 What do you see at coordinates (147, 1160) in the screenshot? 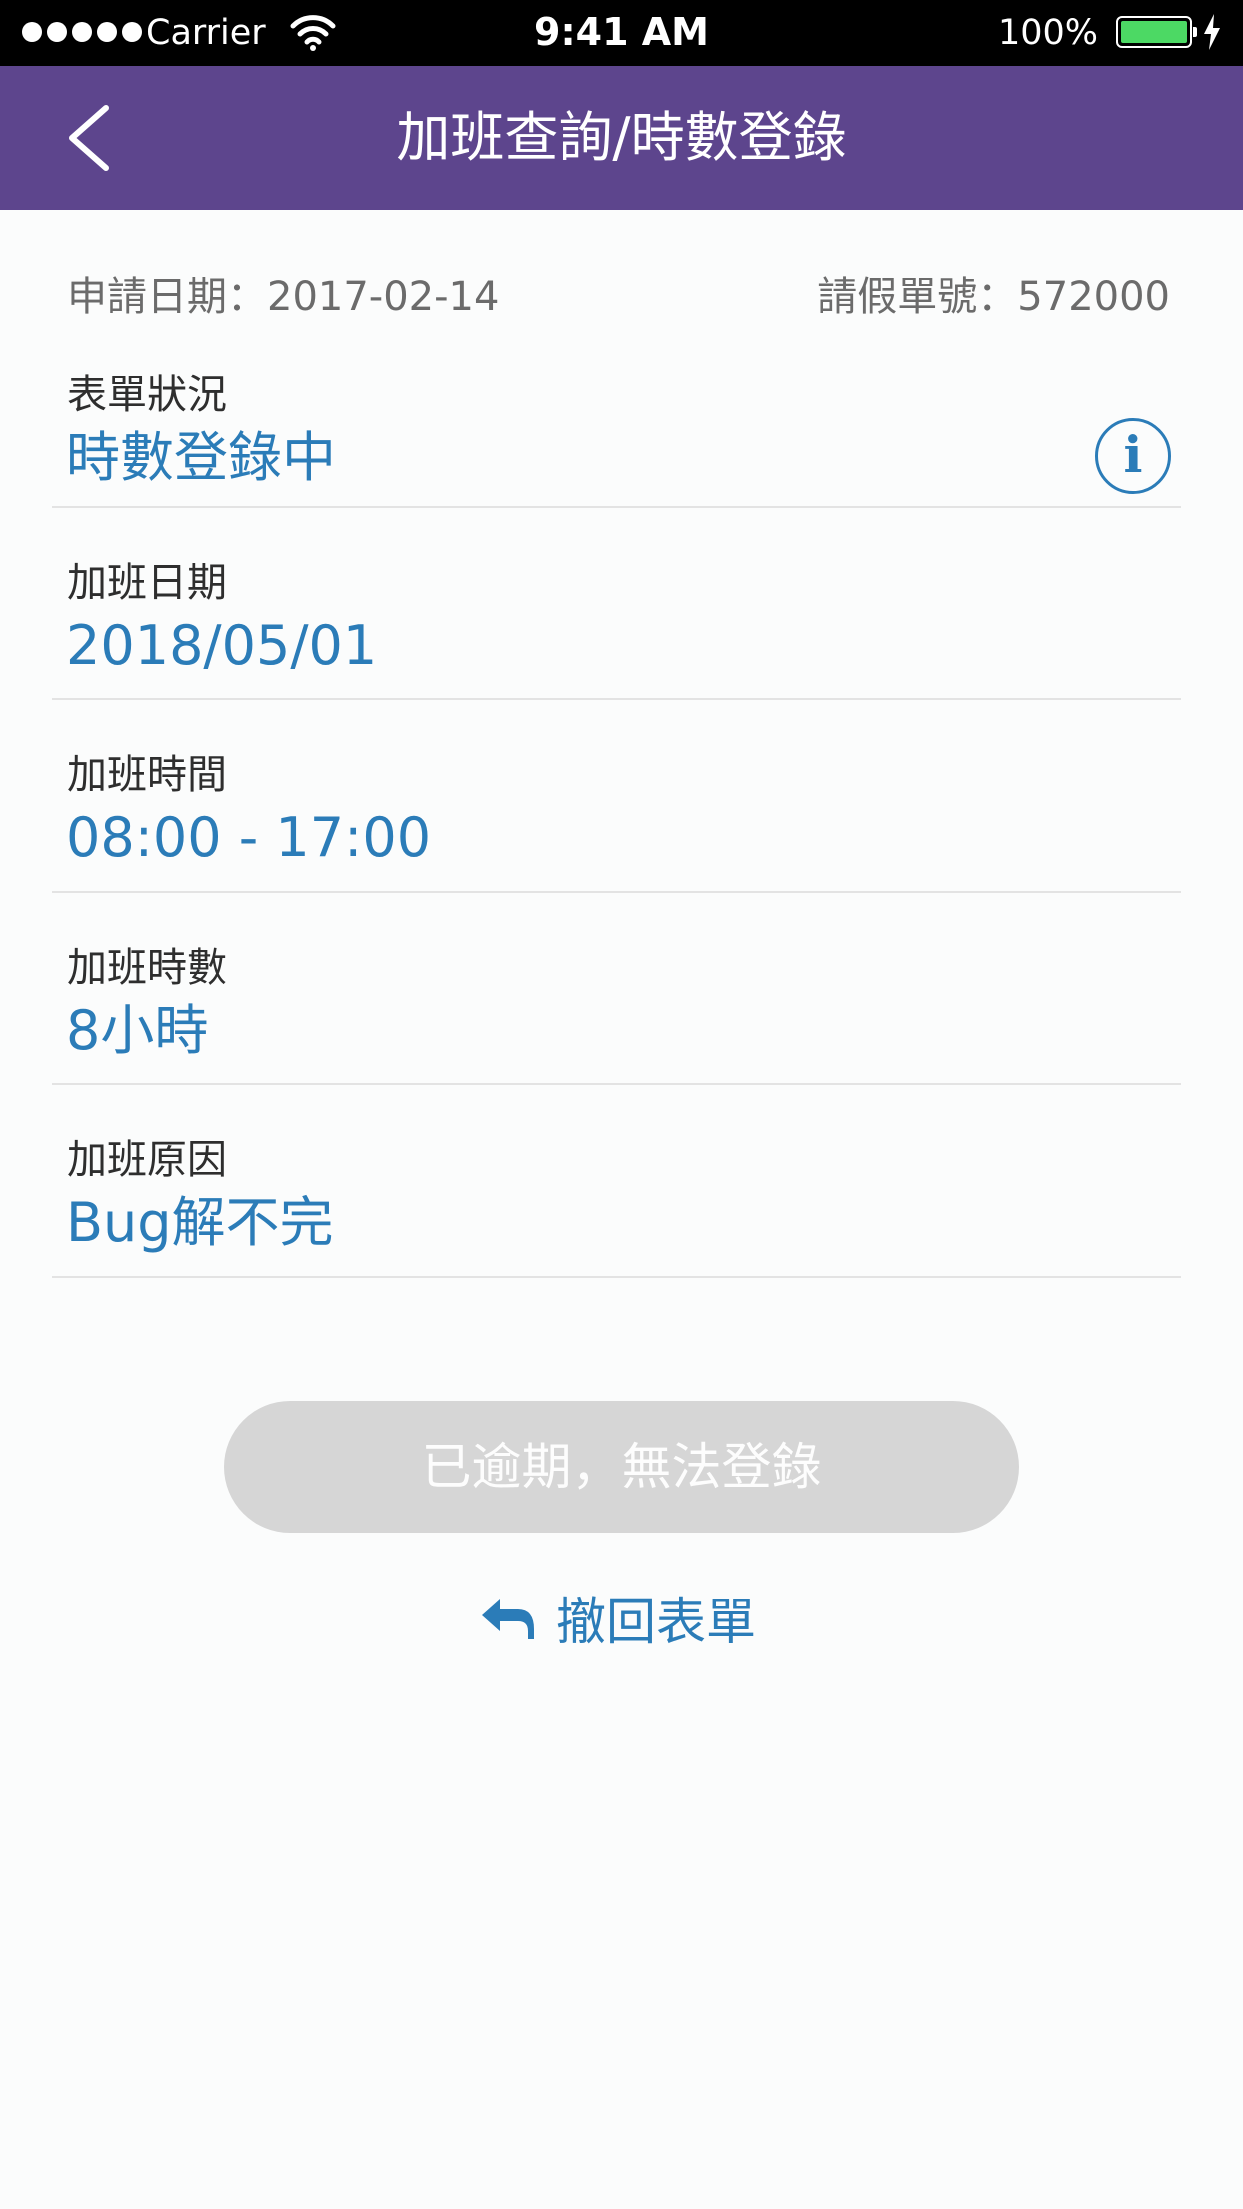
I see `field-label: 加班原因` at bounding box center [147, 1160].